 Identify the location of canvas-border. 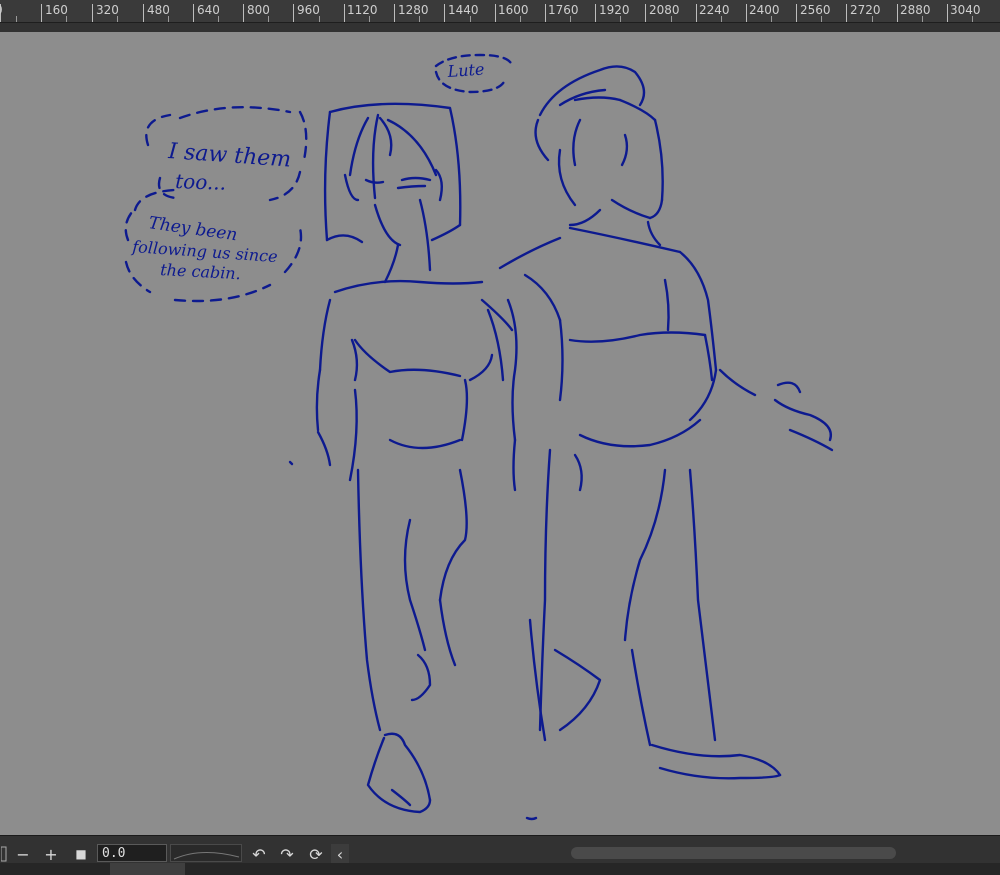
(500, 27).